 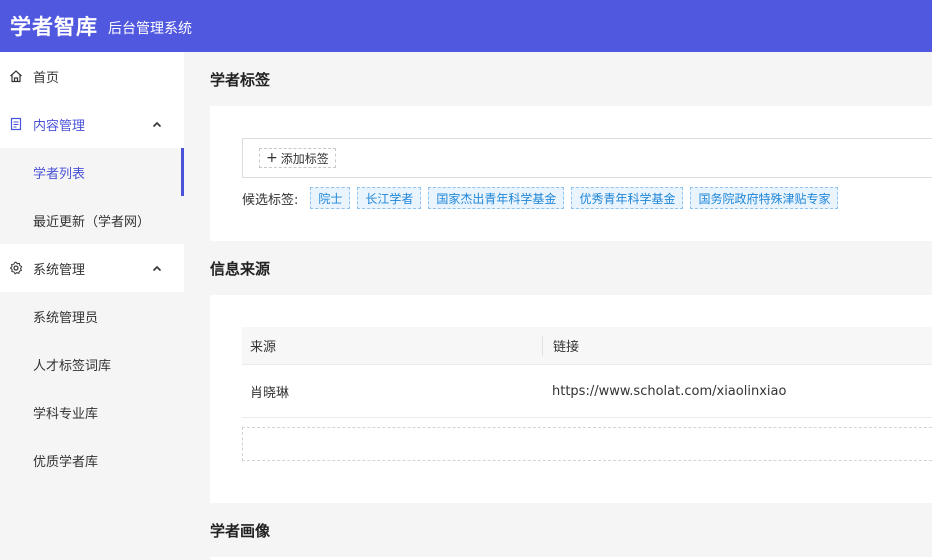 I want to click on column-header-link: 链接, so click(x=737, y=345).